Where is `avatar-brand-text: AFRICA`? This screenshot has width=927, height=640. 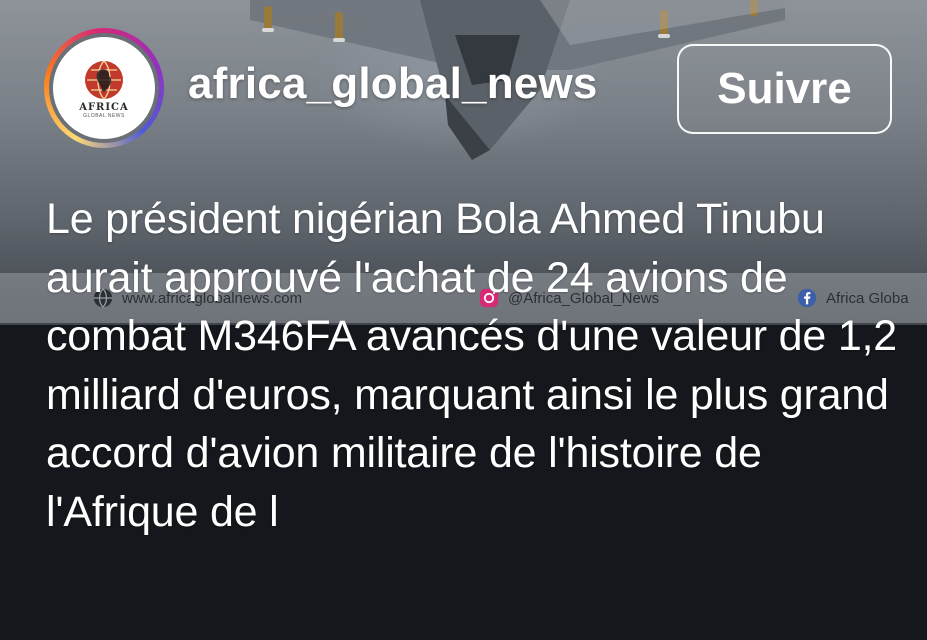
avatar-brand-text: AFRICA is located at coordinates (104, 107).